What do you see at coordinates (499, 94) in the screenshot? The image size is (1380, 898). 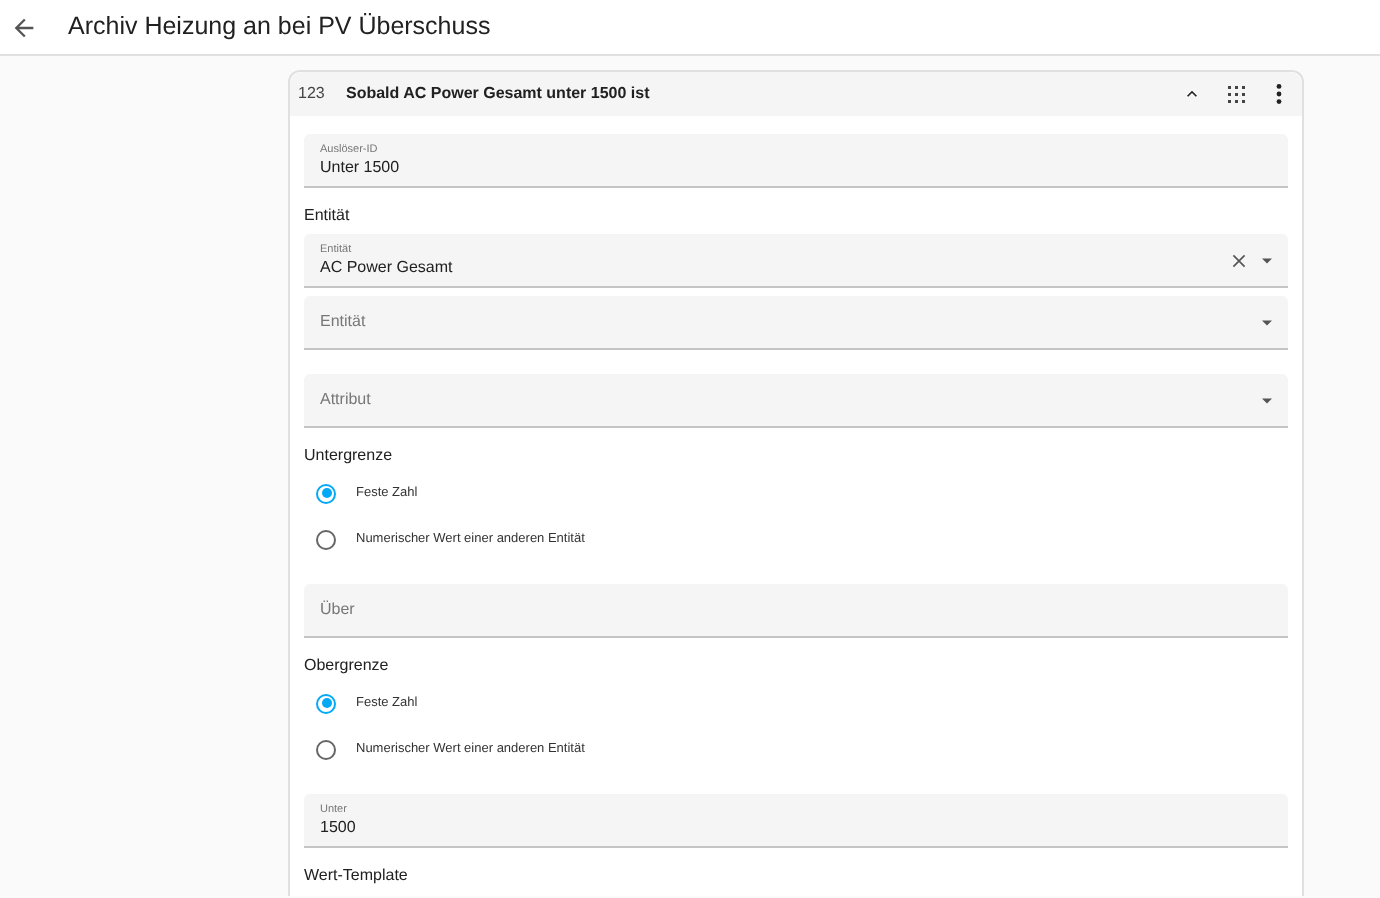 I see `trigger-title: Sobald AC Power Gesamt unter 1500 ist` at bounding box center [499, 94].